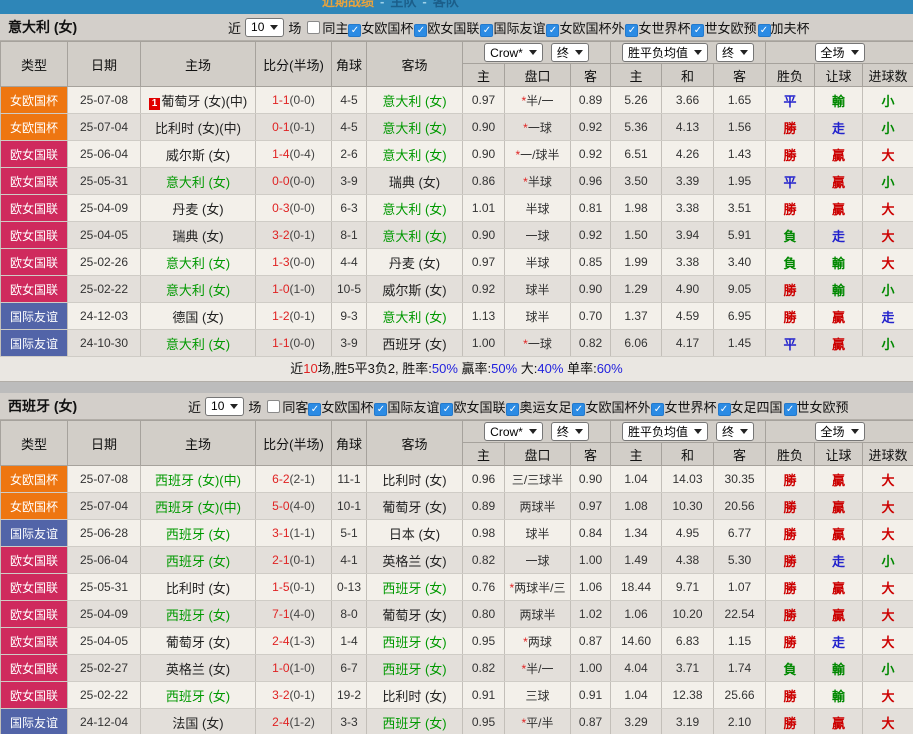 The width and height of the screenshot is (913, 734). I want to click on home-odds-cell: 0.95, so click(483, 641).